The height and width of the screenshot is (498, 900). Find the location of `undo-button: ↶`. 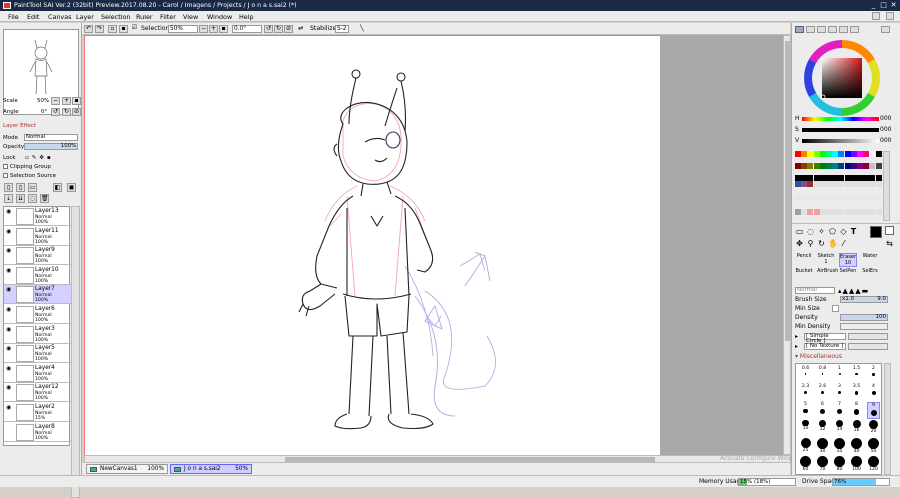

undo-button: ↶ is located at coordinates (88, 29).